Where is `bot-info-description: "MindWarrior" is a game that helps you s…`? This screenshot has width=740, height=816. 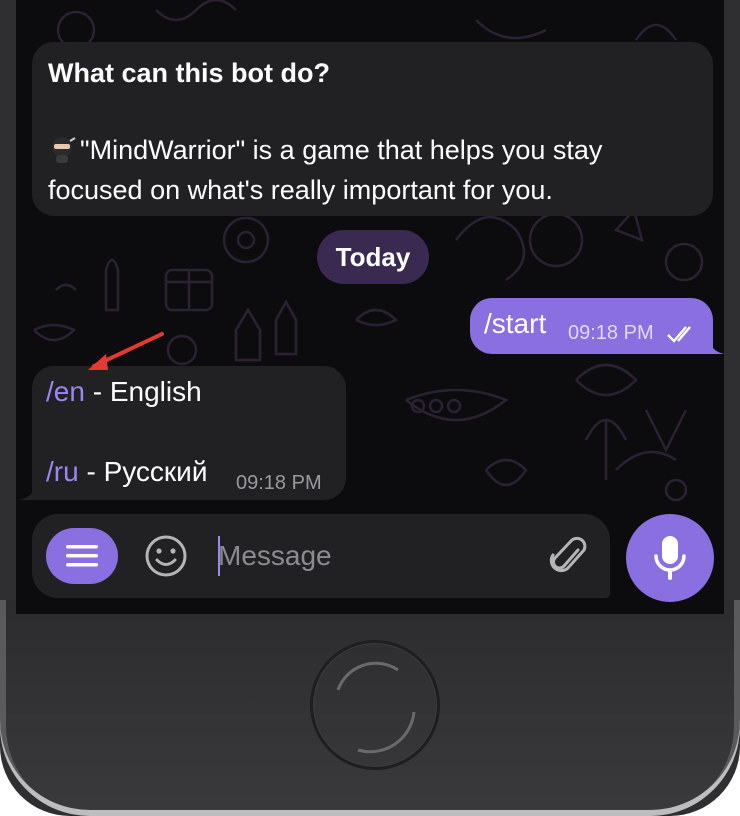
bot-info-description: "MindWarrior" is a game that helps you s… is located at coordinates (368, 170).